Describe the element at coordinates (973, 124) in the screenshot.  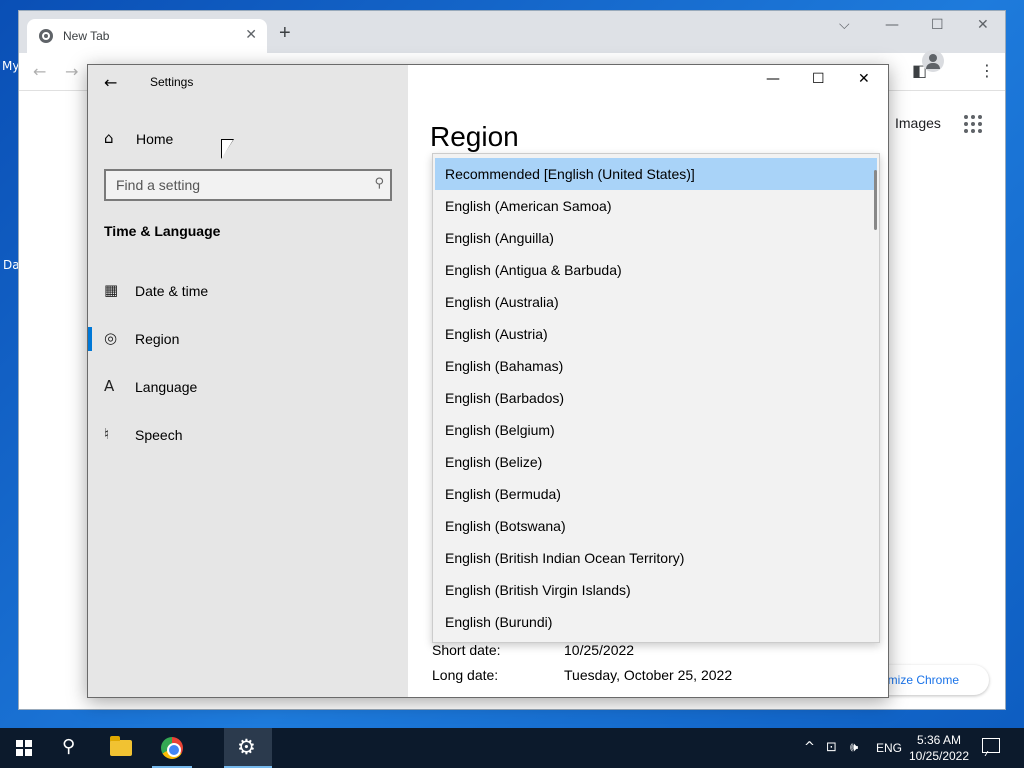
I see `google-apps-icon` at that location.